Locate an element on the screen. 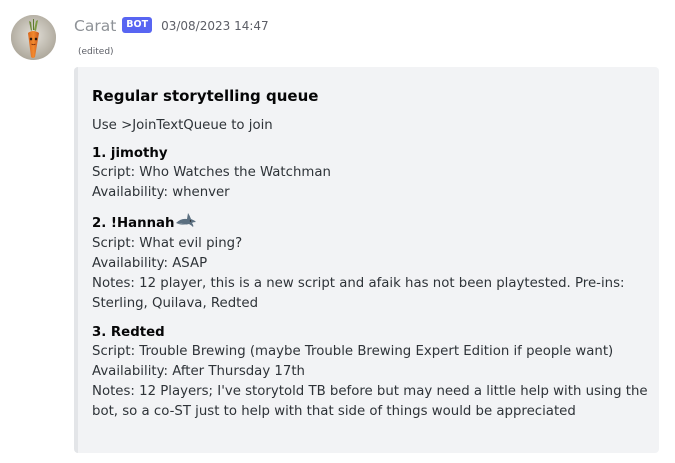 Image resolution: width=675 pixels, height=463 pixels. username: Carat is located at coordinates (95, 26).